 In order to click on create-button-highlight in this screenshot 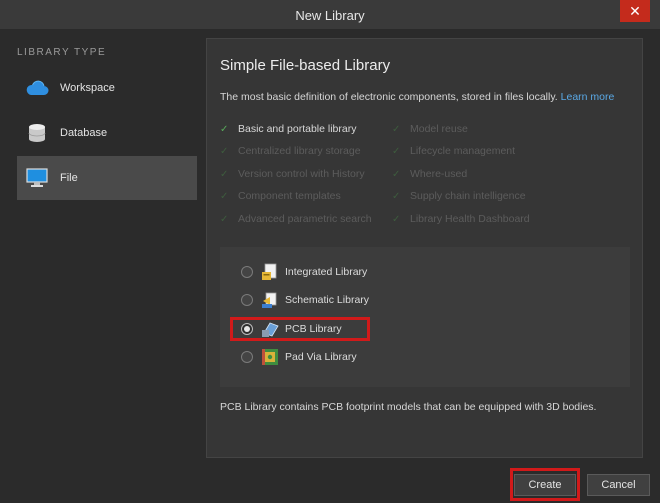, I will do `click(545, 484)`.